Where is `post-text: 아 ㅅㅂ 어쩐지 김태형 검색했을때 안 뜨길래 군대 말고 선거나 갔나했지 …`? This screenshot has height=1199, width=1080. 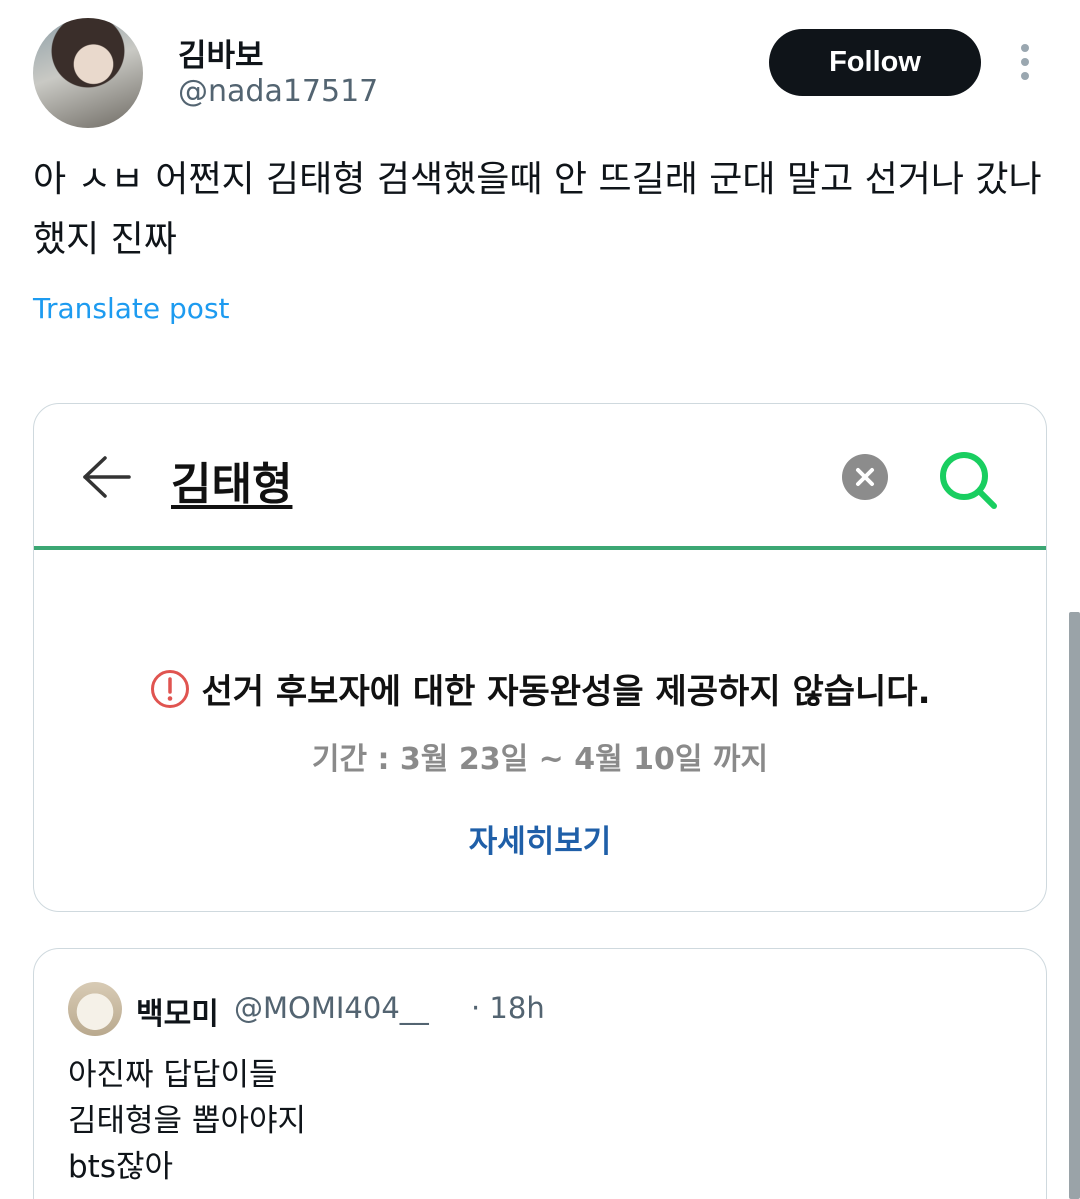
post-text: 아 ㅅㅂ 어쩐지 김태형 검색했을때 안 뜨길래 군대 말고 선거나 갔나했지 … is located at coordinates (537, 209).